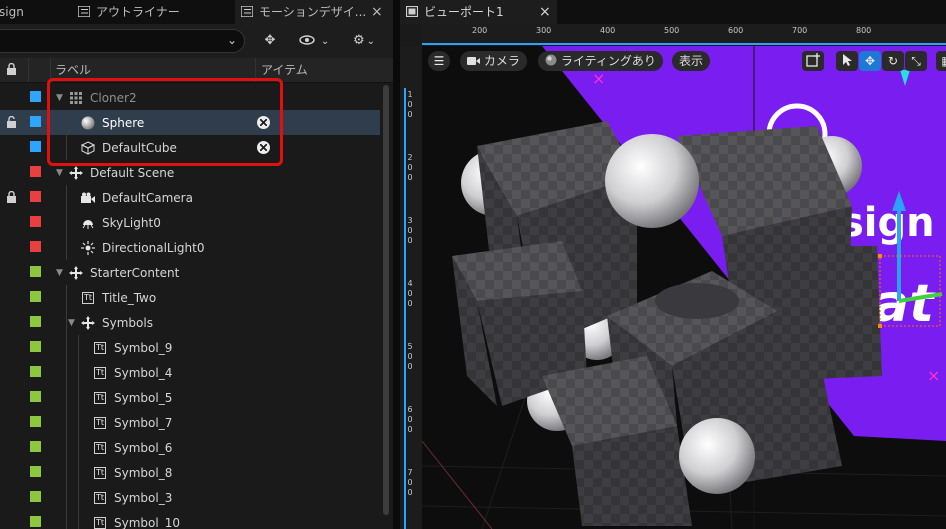 Image resolution: width=946 pixels, height=529 pixels. Describe the element at coordinates (478, 12) in the screenshot. I see `tab-viewport-1: ビューポート1 ×` at that location.